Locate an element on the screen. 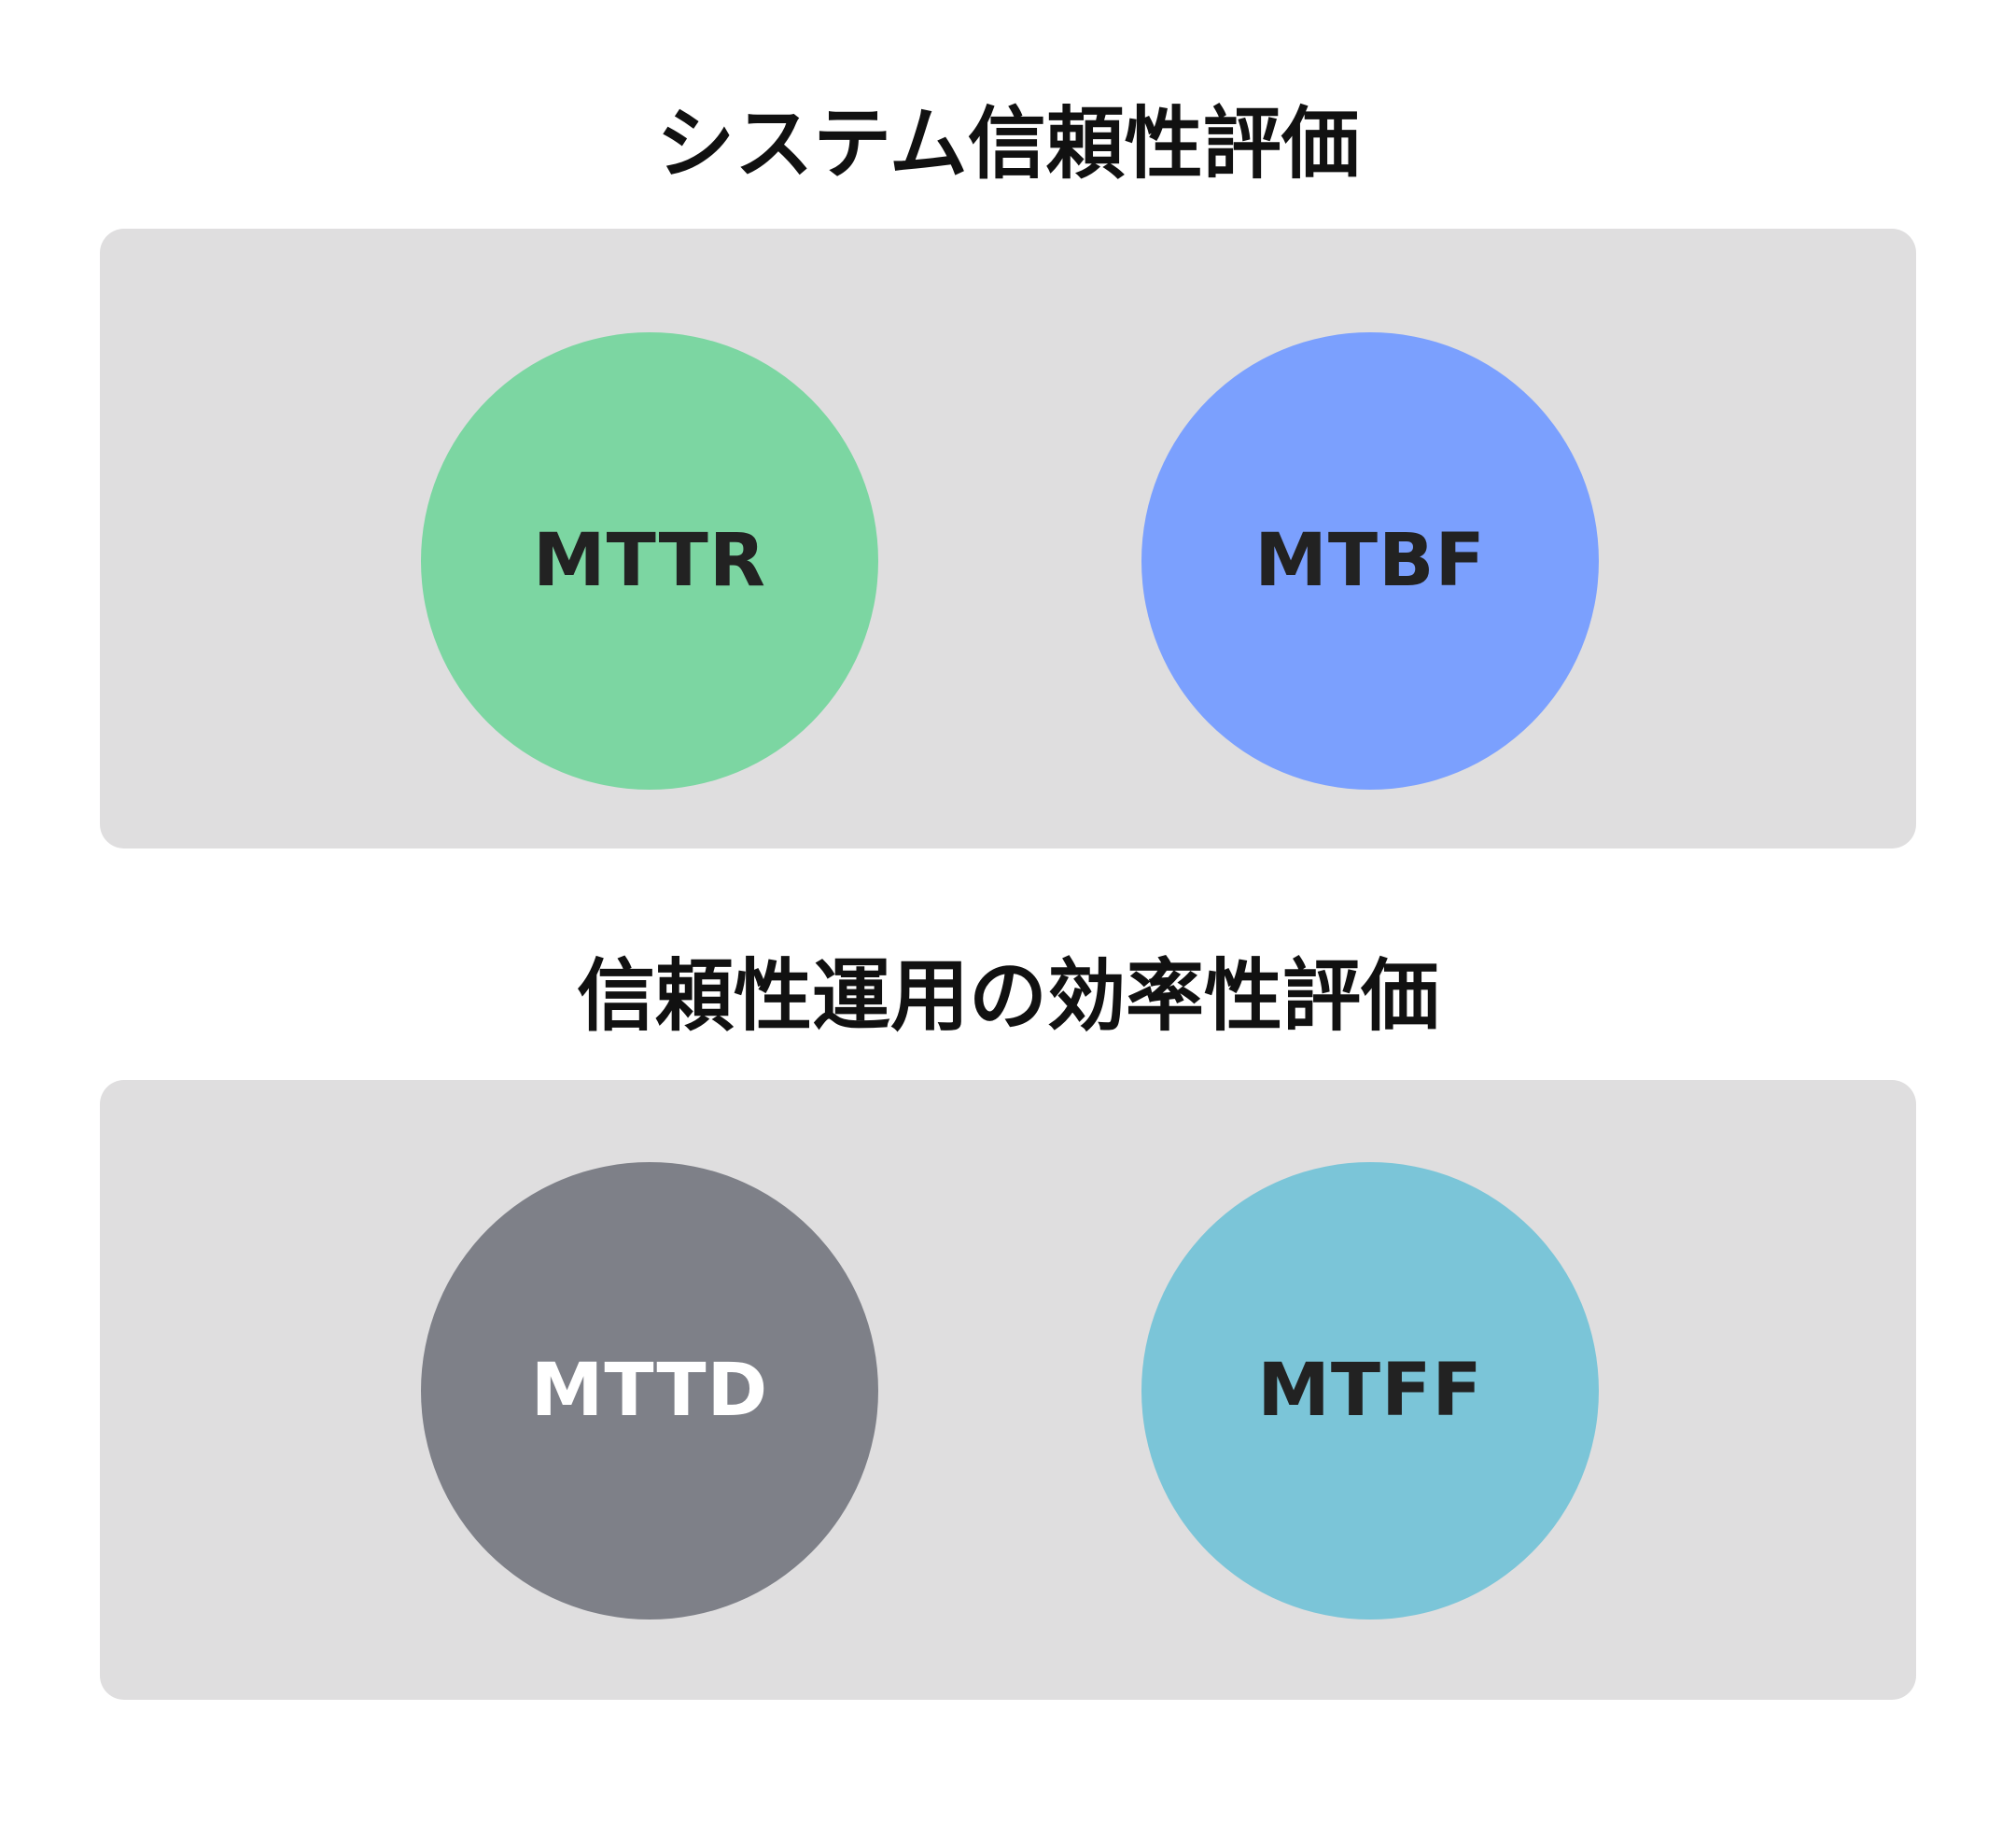  metric-label-mtbf: MTBF is located at coordinates (1370, 561).